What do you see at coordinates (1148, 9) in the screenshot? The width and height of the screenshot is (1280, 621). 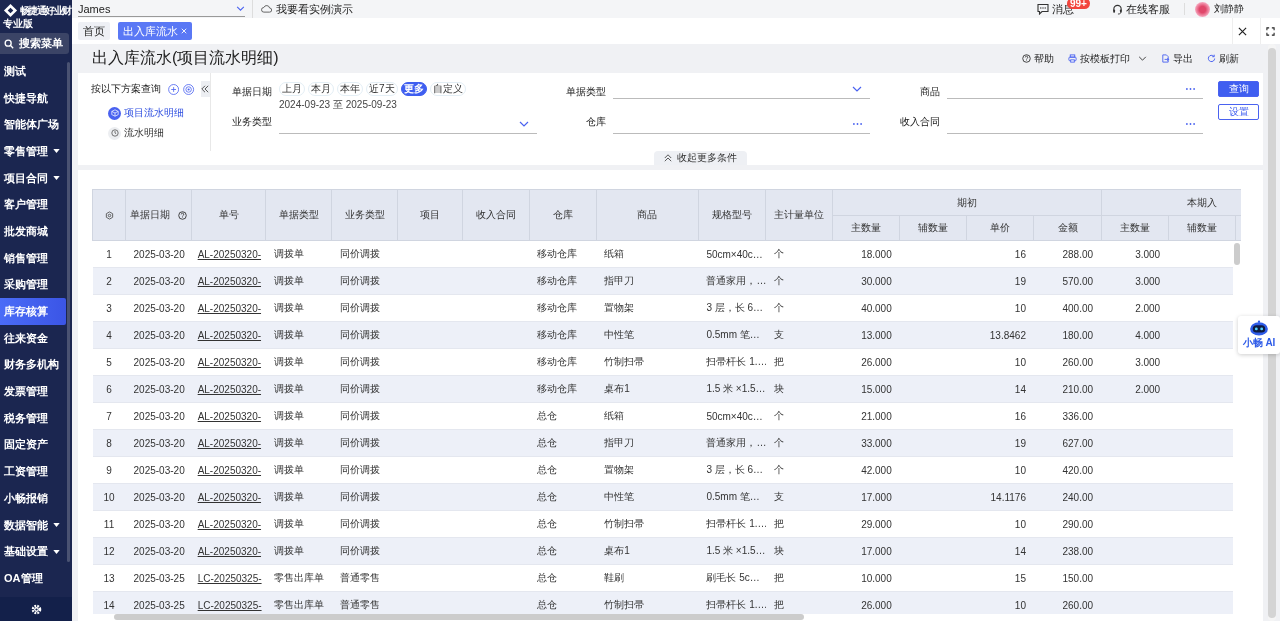 I see `support-link: 在线客服` at bounding box center [1148, 9].